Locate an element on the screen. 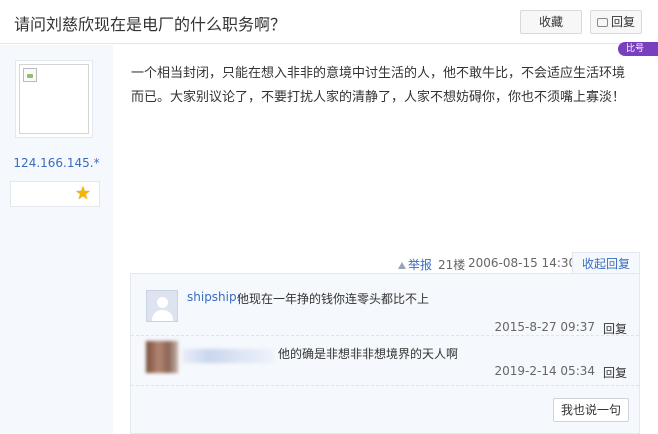 The image size is (658, 434). reply-button-label: 回复 is located at coordinates (622, 22).